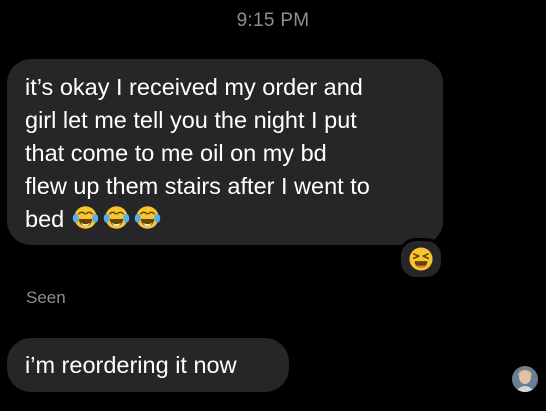 The image size is (546, 411). I want to click on read-receipt: Seen, so click(46, 297).